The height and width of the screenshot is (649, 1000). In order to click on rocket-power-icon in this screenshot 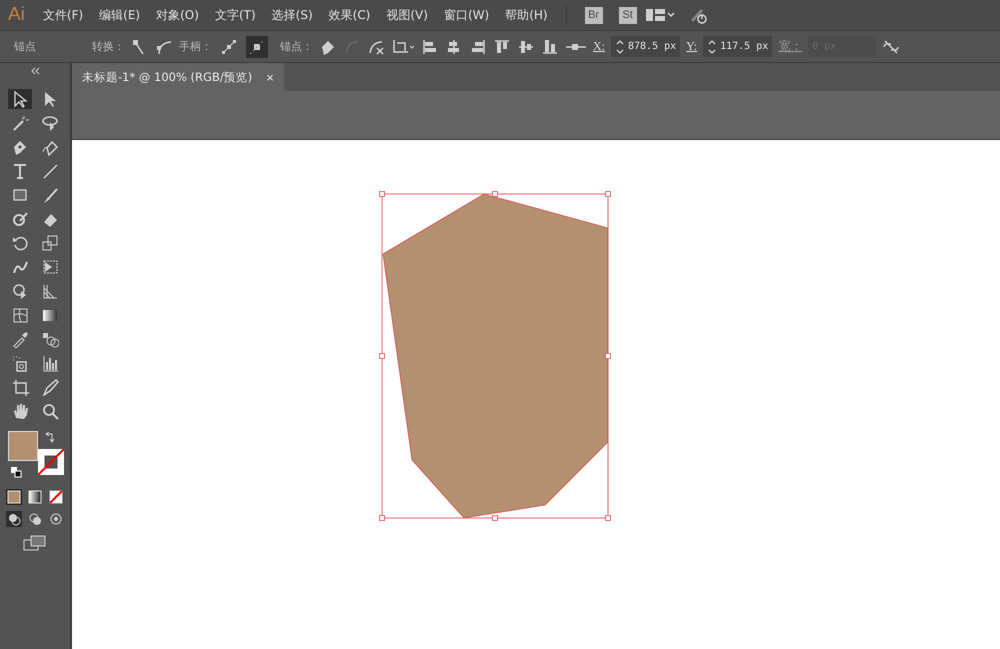, I will do `click(698, 15)`.